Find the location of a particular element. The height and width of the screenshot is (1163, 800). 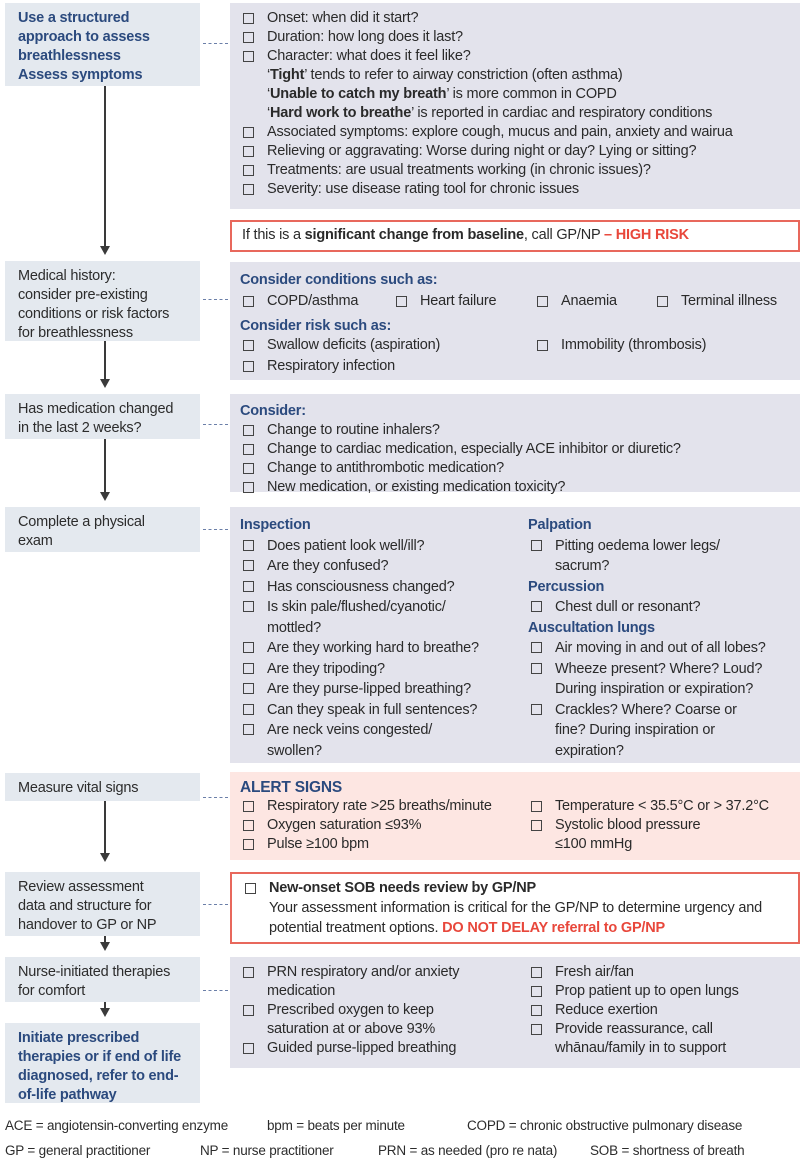

checklist-item: Oxygen saturation ≤93% is located at coordinates (384, 825).